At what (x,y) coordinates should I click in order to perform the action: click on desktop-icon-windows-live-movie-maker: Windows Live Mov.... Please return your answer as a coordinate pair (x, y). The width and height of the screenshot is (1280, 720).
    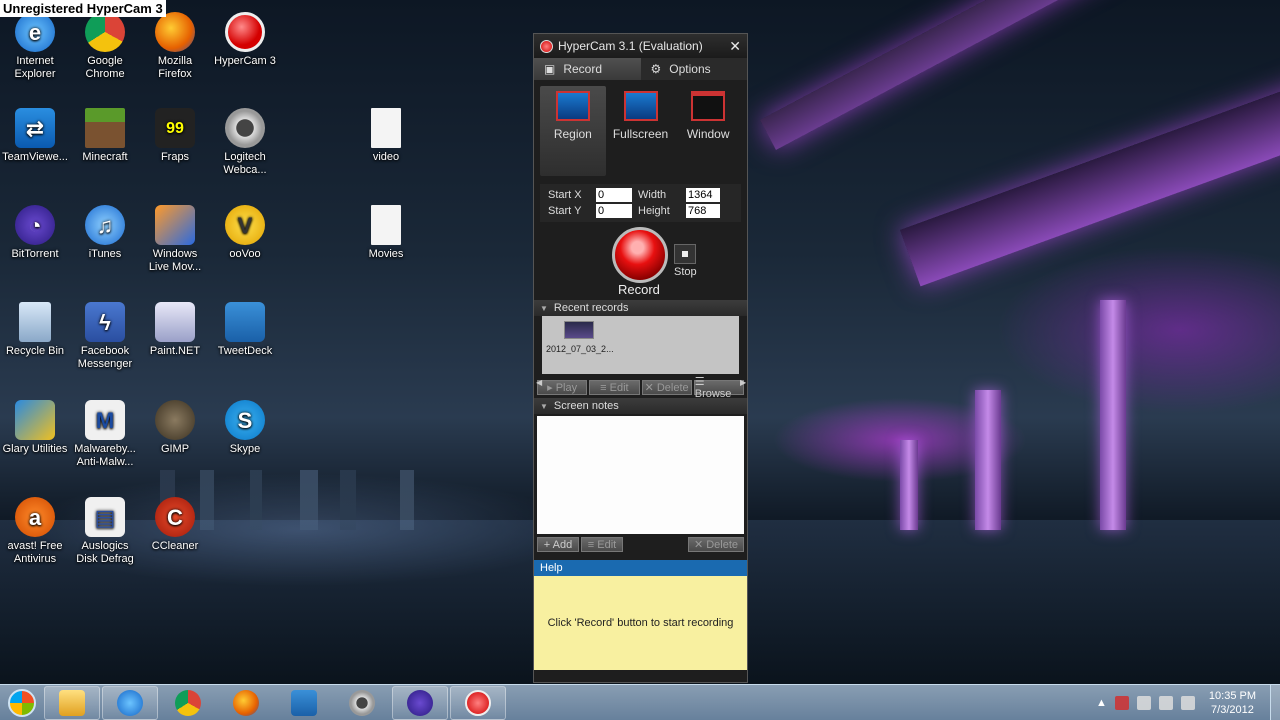
    Looking at the image, I should click on (175, 239).